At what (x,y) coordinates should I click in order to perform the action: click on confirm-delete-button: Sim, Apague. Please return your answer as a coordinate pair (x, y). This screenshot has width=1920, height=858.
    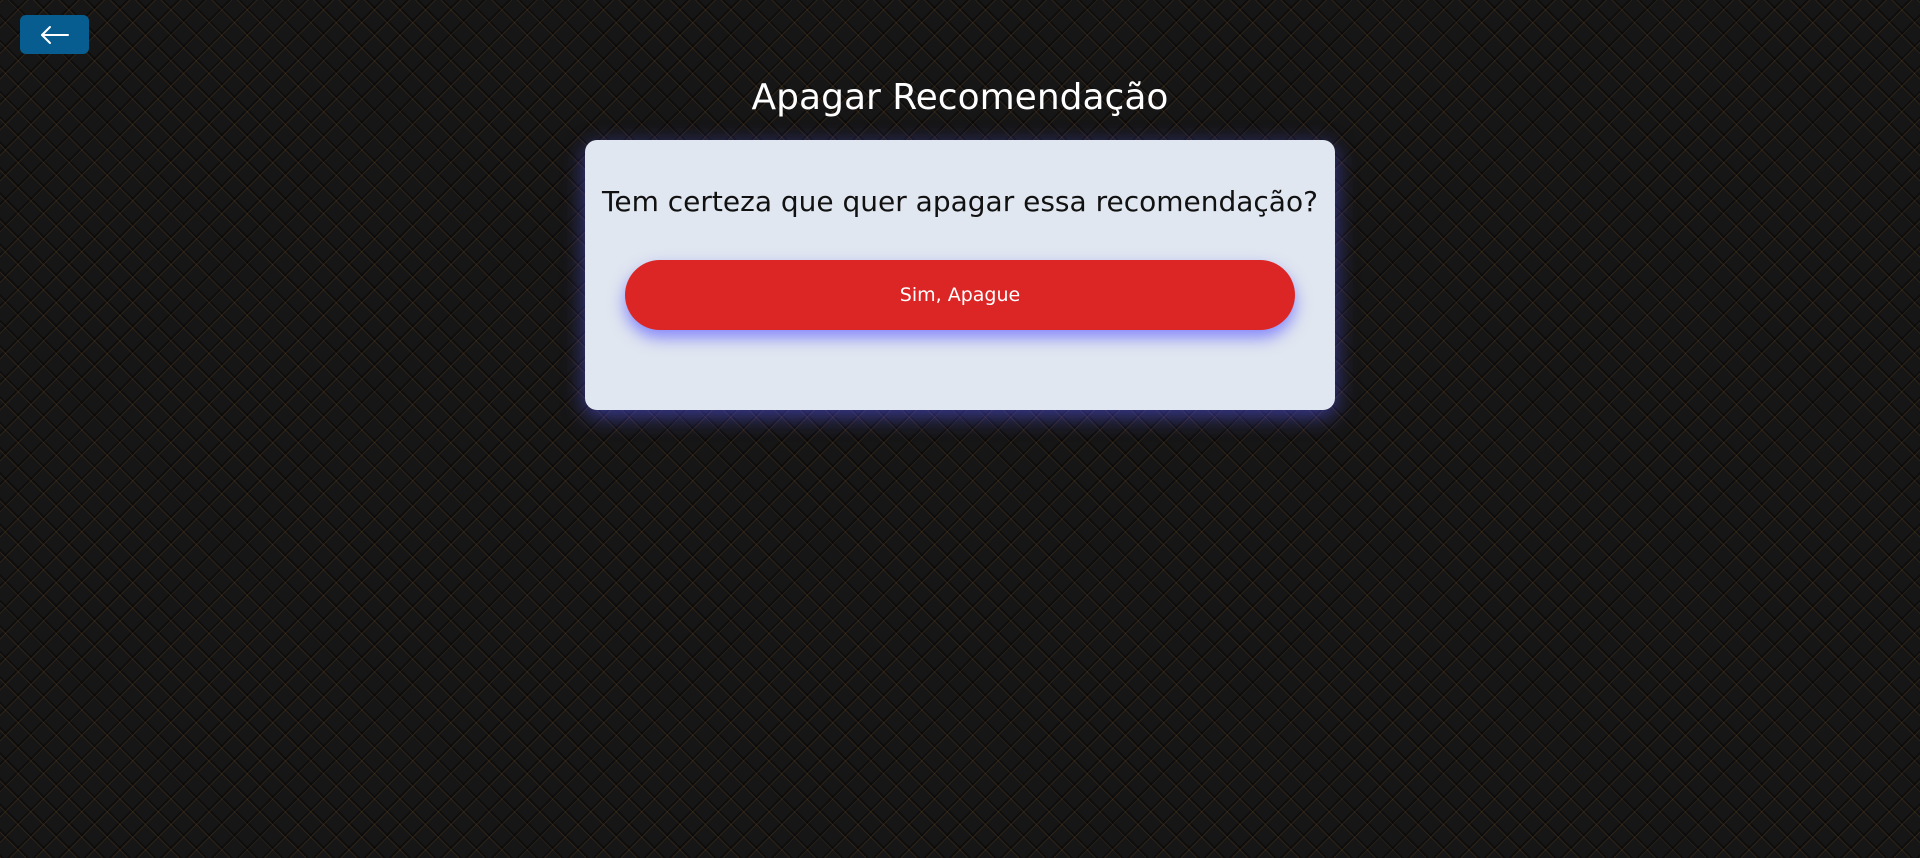
    Looking at the image, I should click on (960, 295).